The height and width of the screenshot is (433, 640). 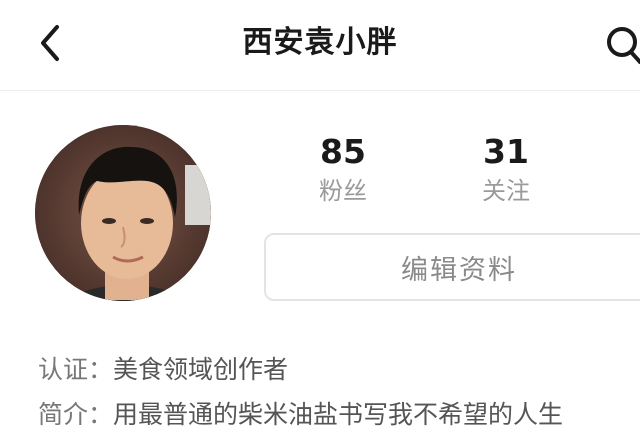 I want to click on bio-row: 简介：用最普通的柴米油盐书写我不希望的人生, so click(x=300, y=415).